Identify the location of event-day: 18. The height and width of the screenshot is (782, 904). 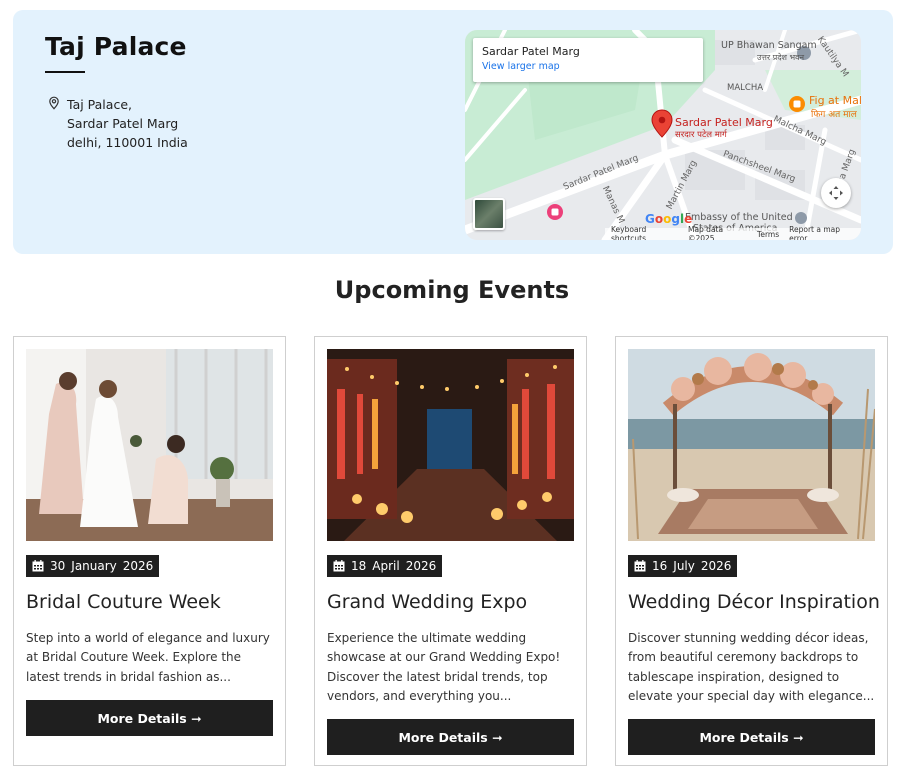
(359, 566).